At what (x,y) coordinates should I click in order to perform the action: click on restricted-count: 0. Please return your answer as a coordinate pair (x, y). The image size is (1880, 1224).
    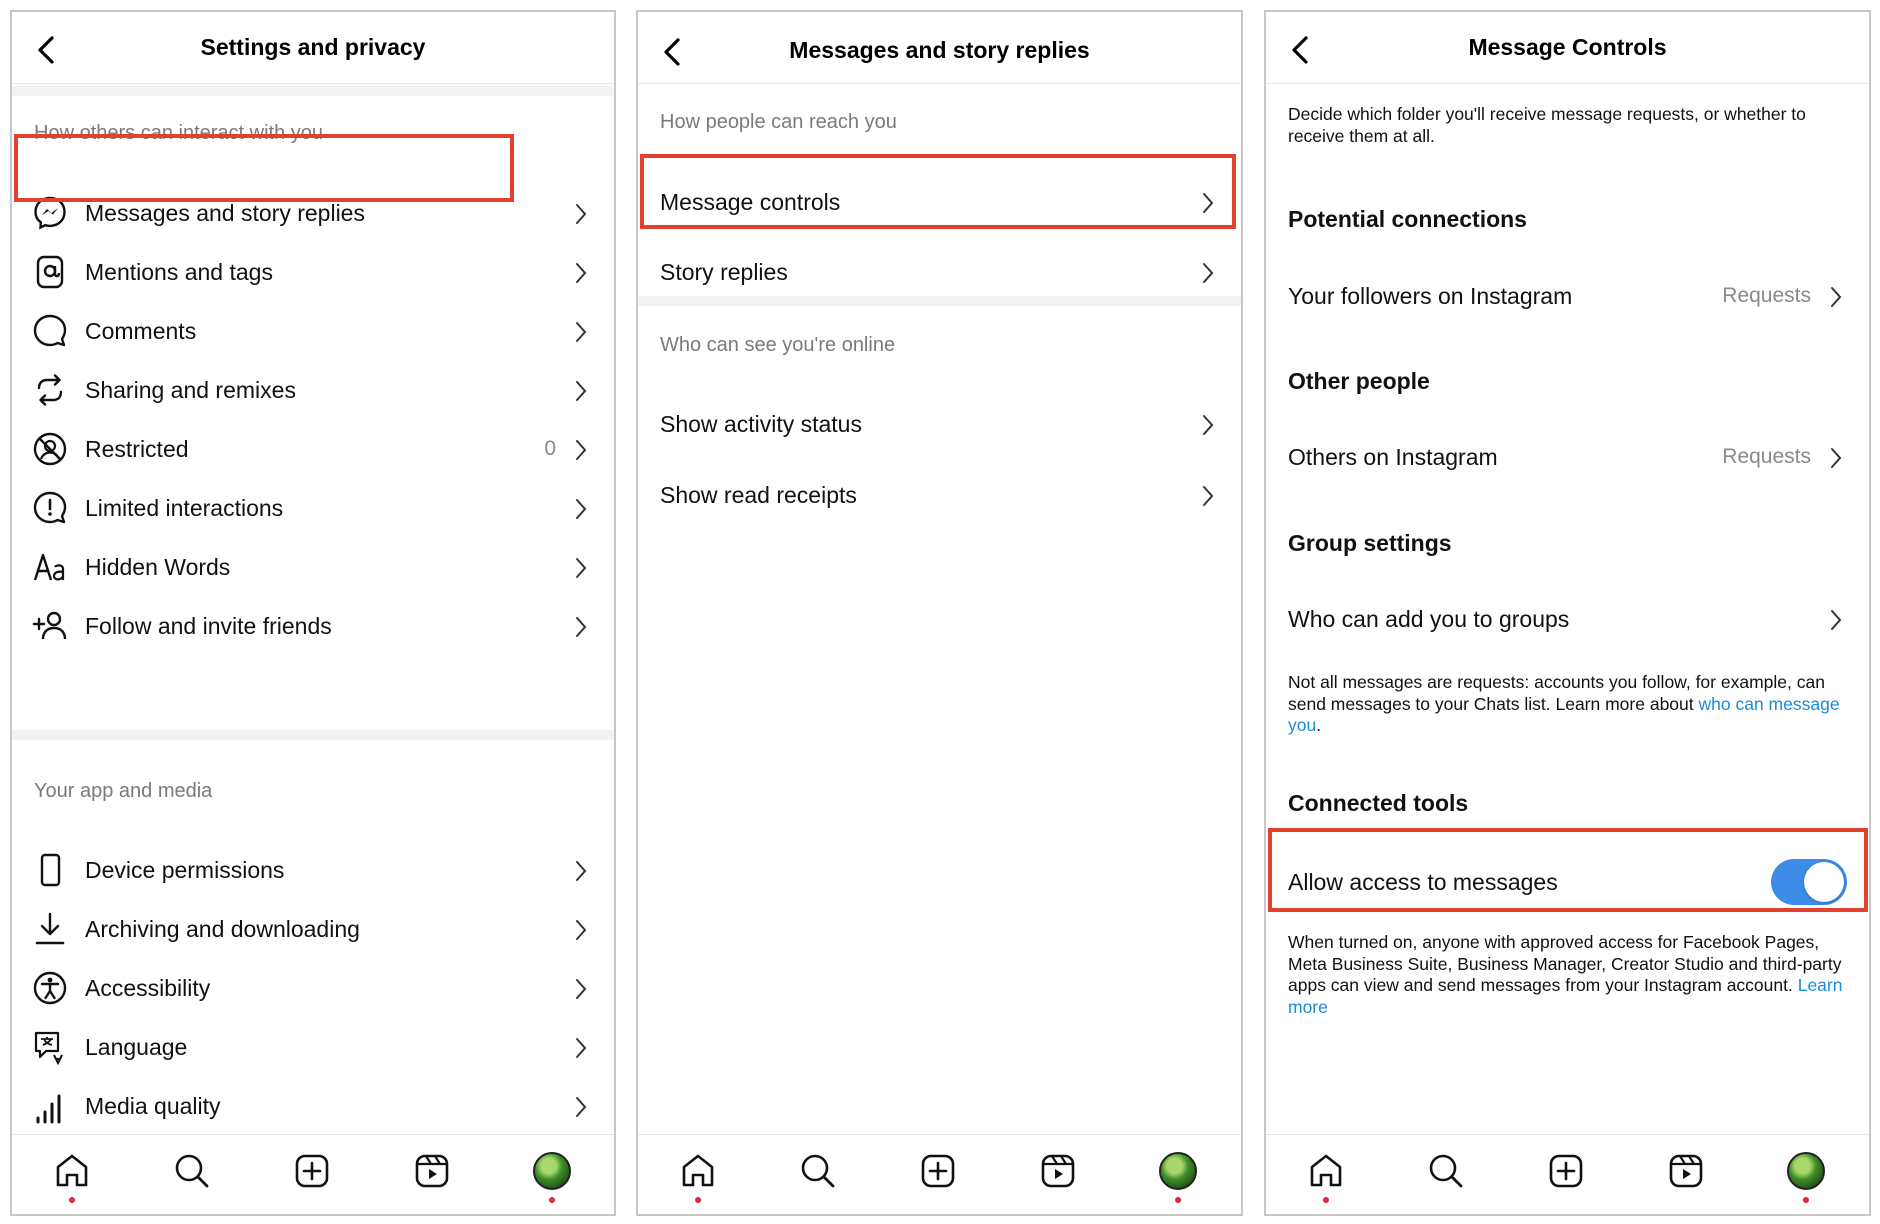
    Looking at the image, I should click on (550, 448).